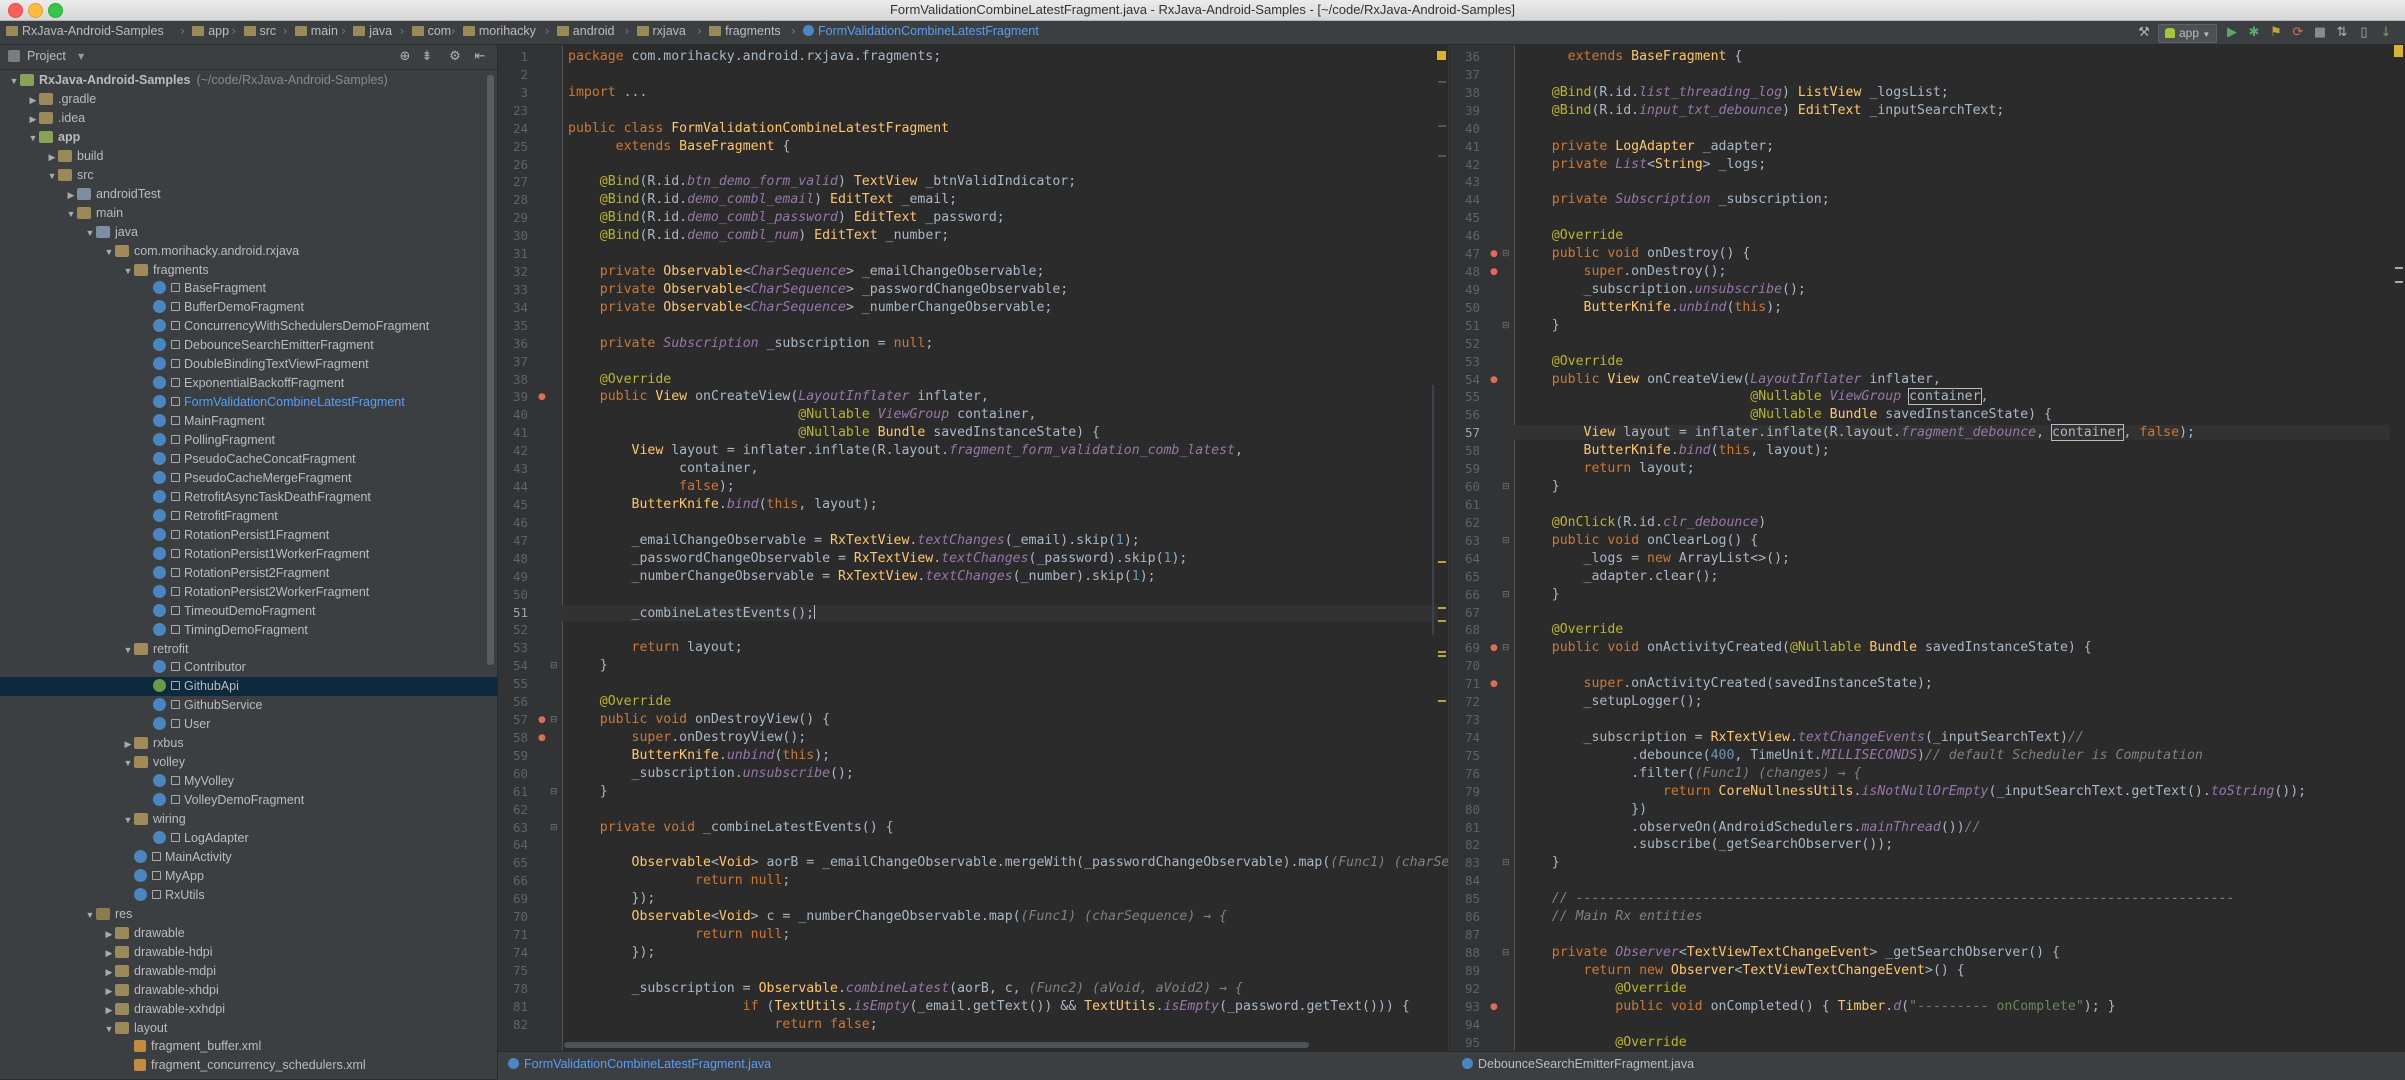 This screenshot has height=1080, width=2405. I want to click on code-line: });, so click(612, 952).